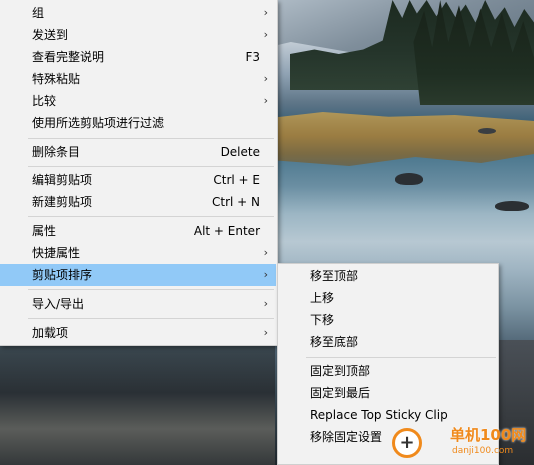 This screenshot has height=465, width=534. Describe the element at coordinates (322, 320) in the screenshot. I see `submenu-item-label: 下移` at that location.